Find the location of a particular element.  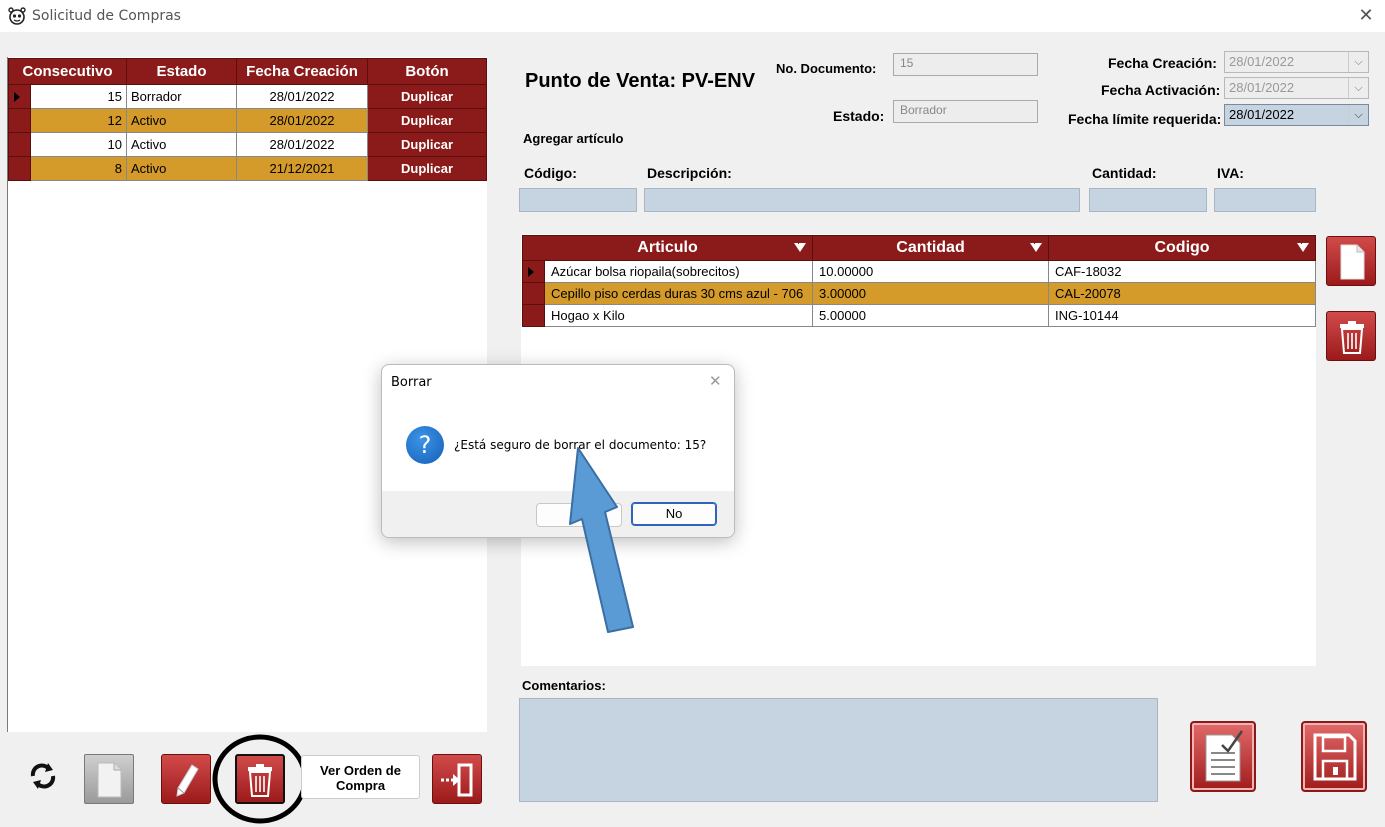

col-fecha-creacion: Fecha Creación is located at coordinates (302, 71).